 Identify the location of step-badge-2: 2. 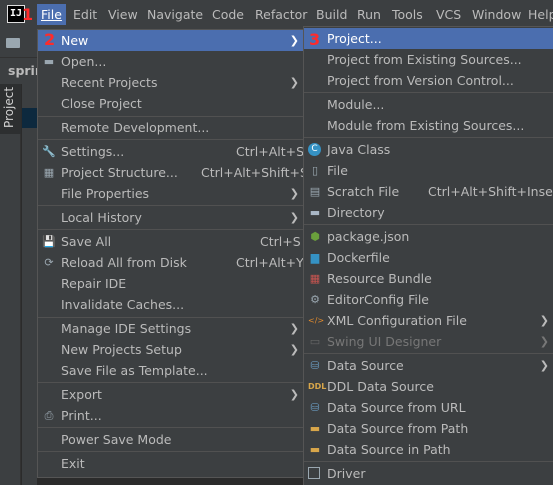
(50, 39).